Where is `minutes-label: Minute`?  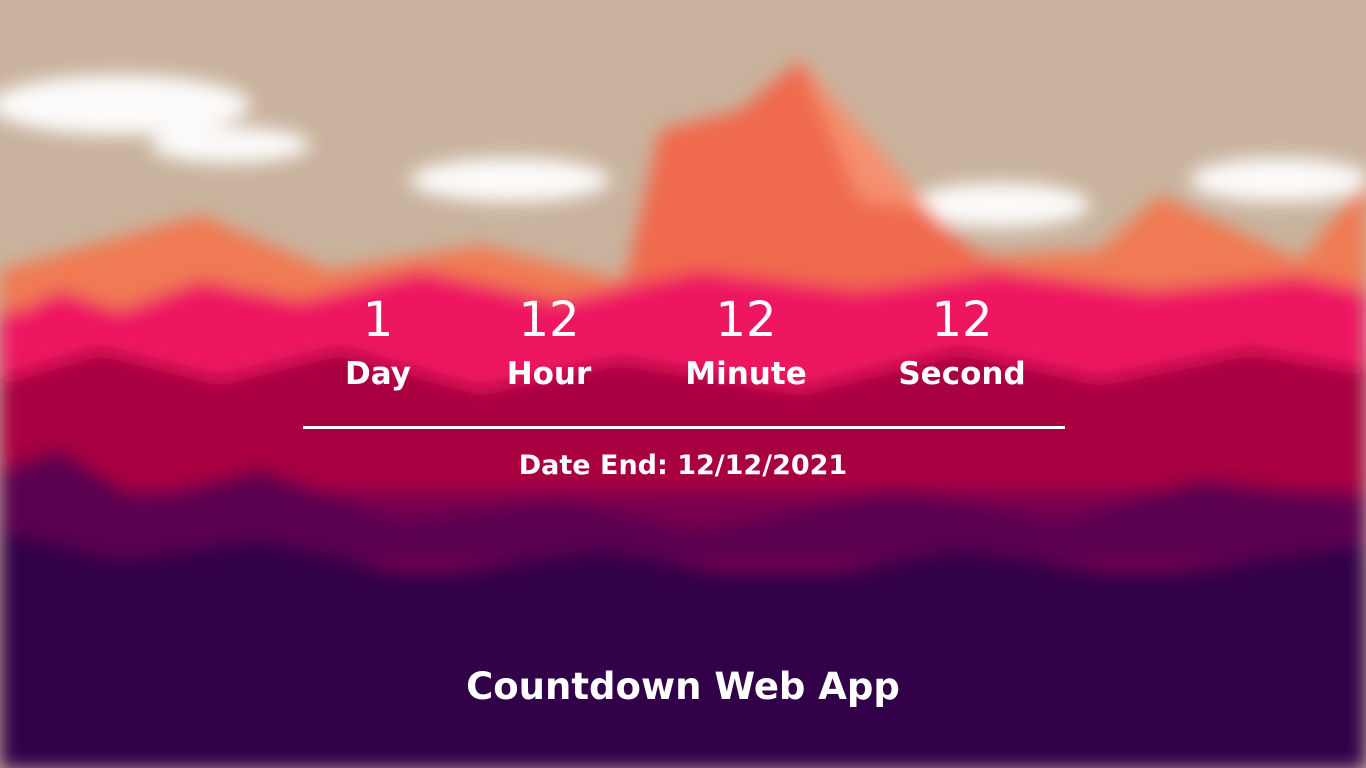 minutes-label: Minute is located at coordinates (746, 374).